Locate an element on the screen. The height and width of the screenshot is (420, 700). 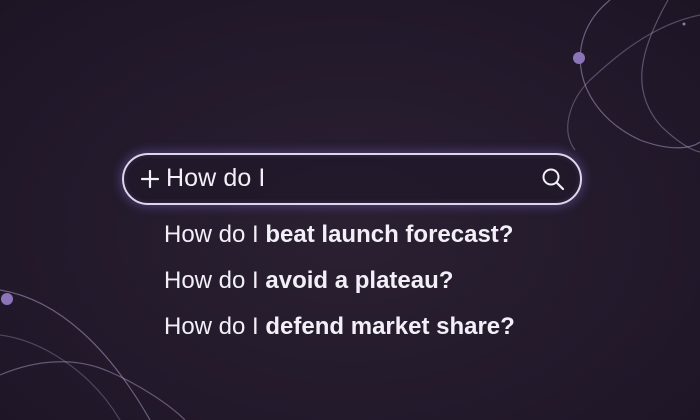
suggestion-completion: defend market share? is located at coordinates (390, 326).